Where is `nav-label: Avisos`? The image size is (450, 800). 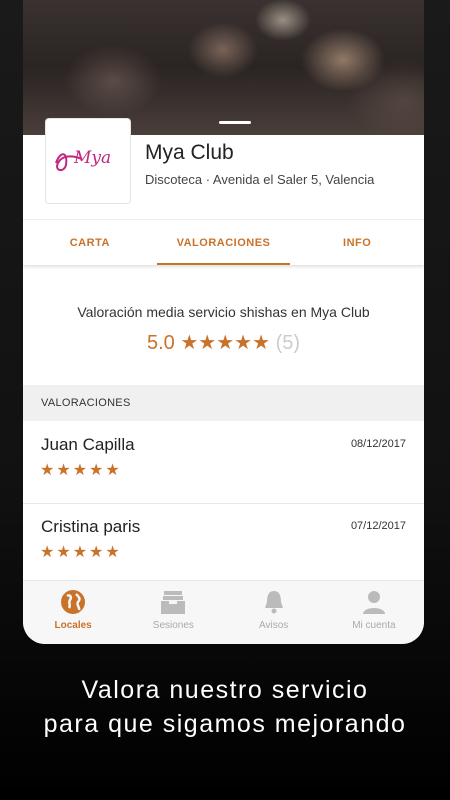 nav-label: Avisos is located at coordinates (273, 625).